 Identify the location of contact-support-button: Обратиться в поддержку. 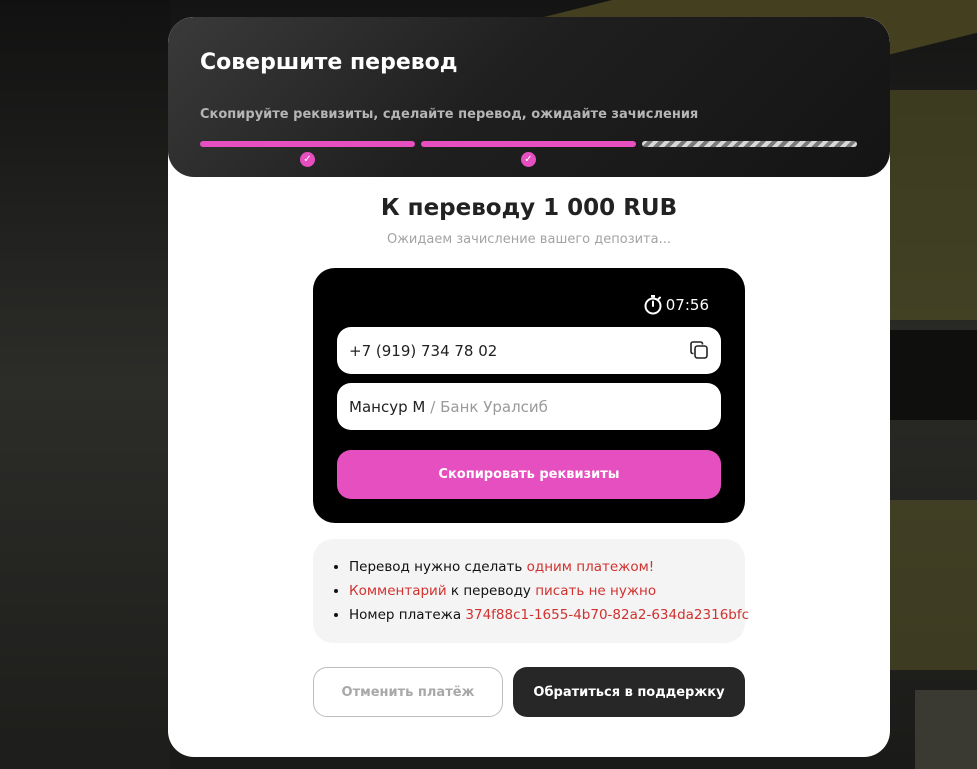
(629, 692).